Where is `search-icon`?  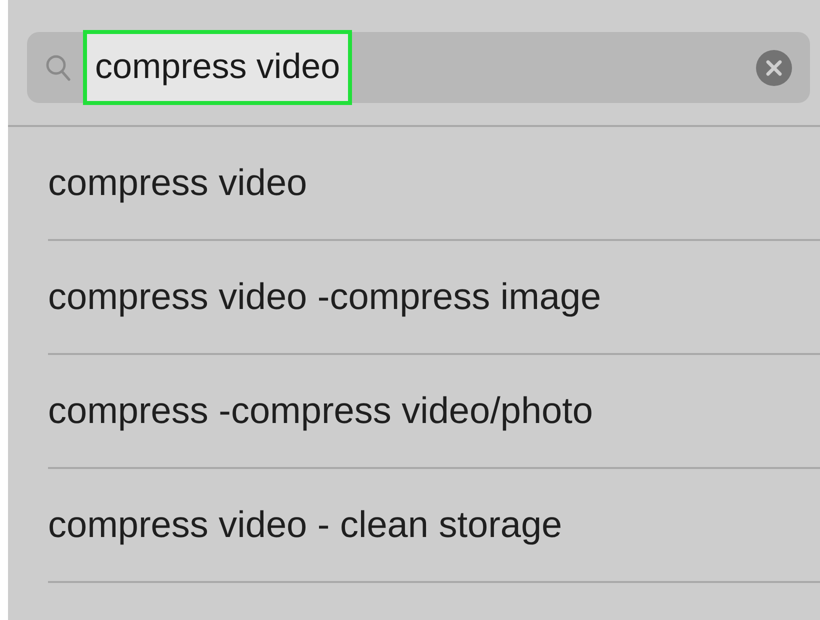 search-icon is located at coordinates (58, 68).